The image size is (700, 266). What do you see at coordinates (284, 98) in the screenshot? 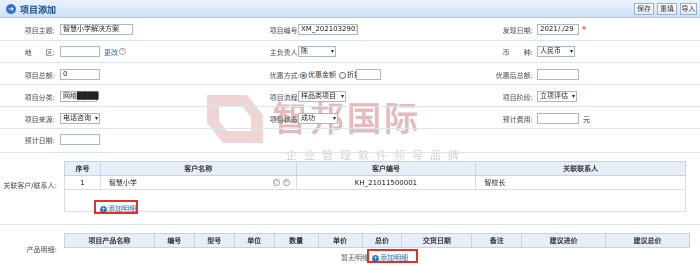
I see `flow-label: 项目流程:` at bounding box center [284, 98].